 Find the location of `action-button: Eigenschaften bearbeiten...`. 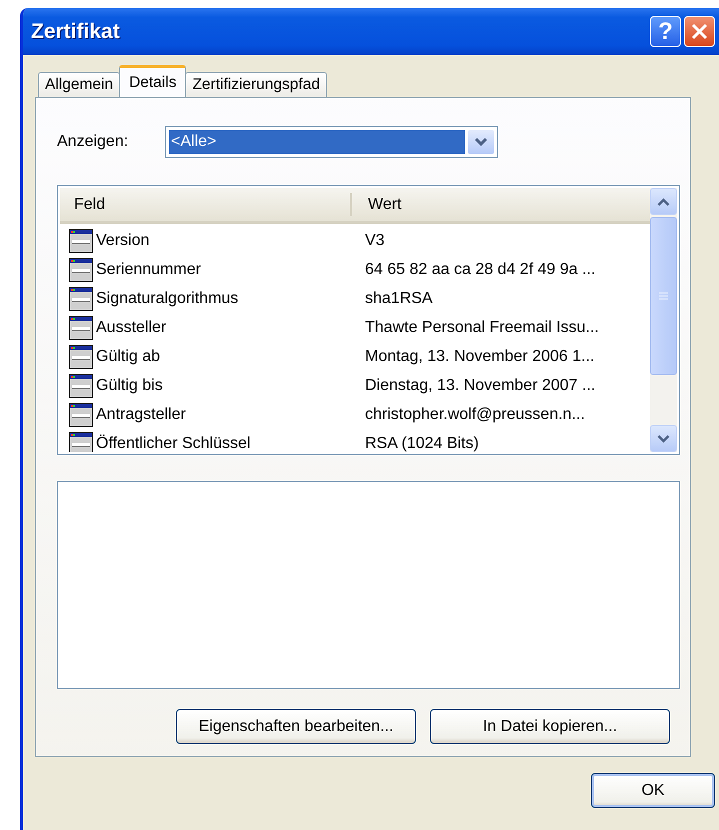

action-button: Eigenschaften bearbeiten... is located at coordinates (296, 726).